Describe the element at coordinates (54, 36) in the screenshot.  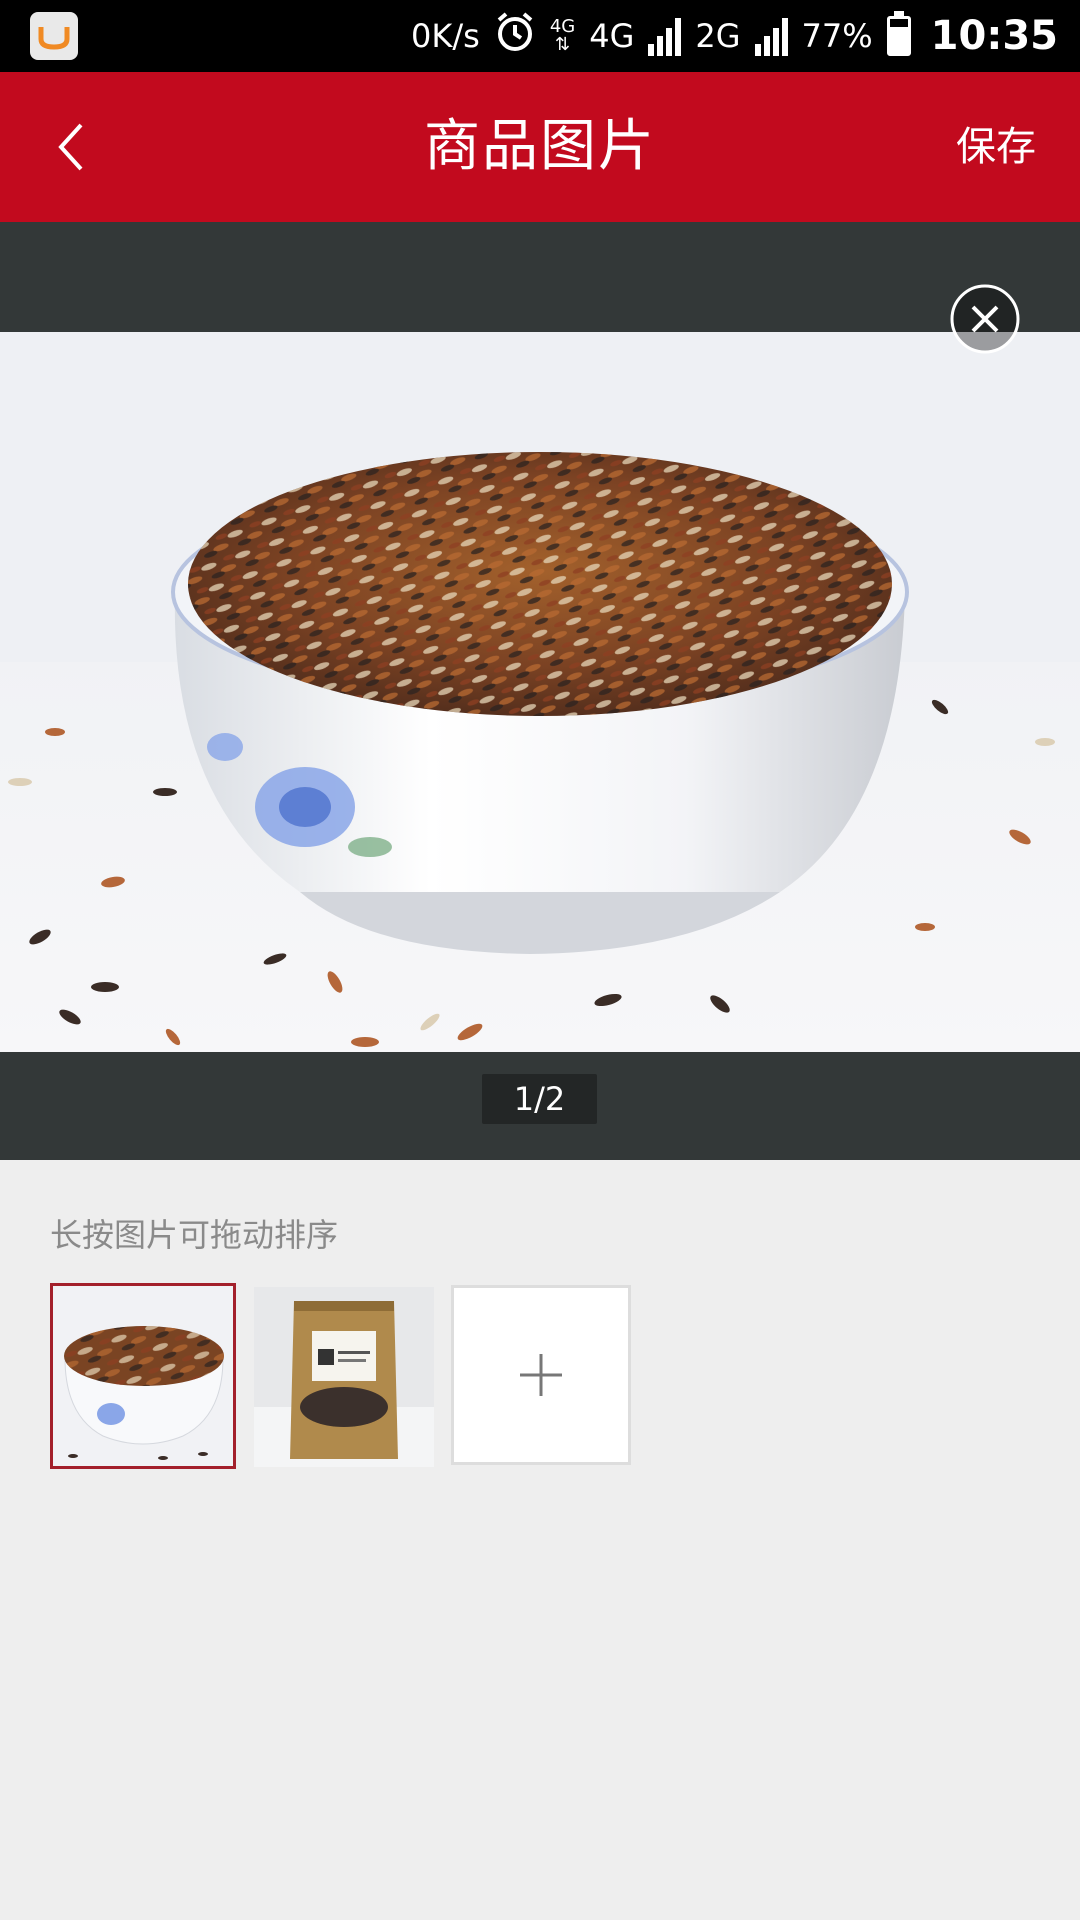
I see `app-notification-icon` at that location.